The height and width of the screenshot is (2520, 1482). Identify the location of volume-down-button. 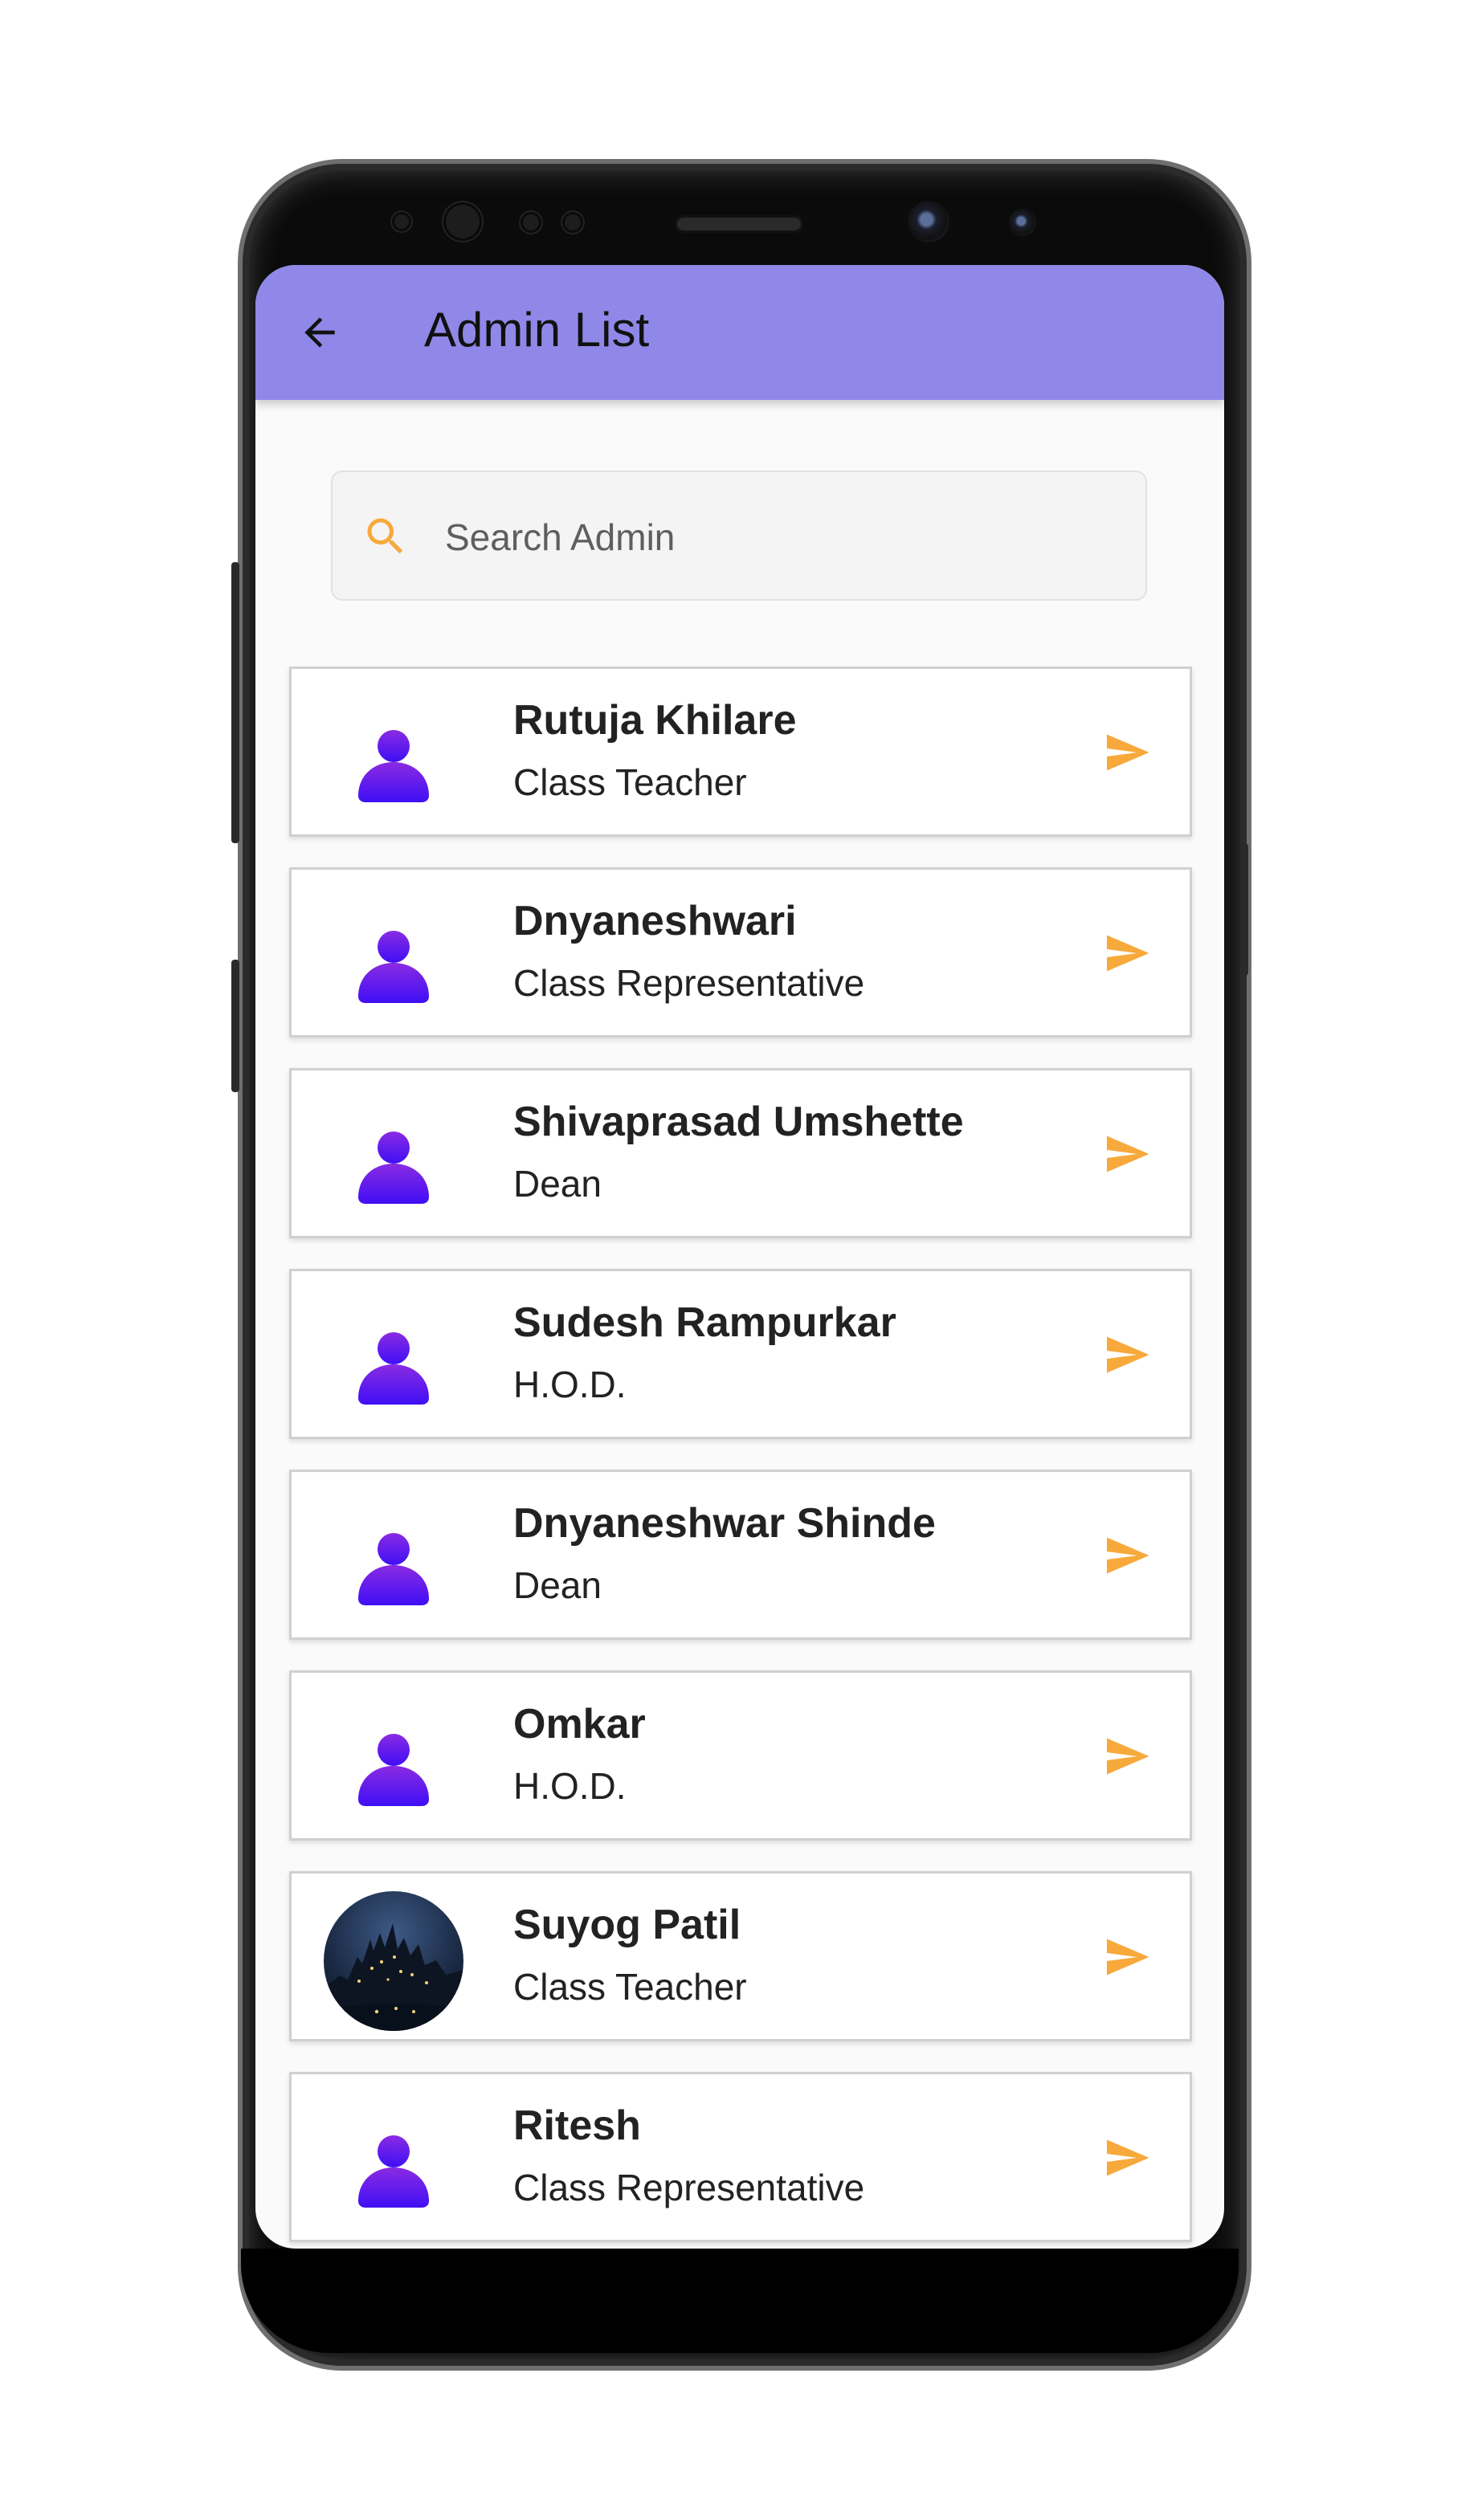
(235, 1026).